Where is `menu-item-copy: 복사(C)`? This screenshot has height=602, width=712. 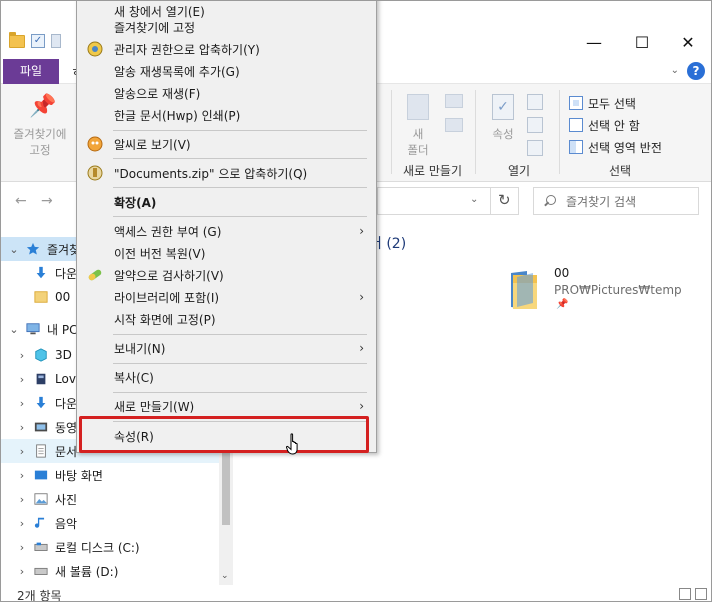
menu-item-copy: 복사(C) is located at coordinates (226, 377).